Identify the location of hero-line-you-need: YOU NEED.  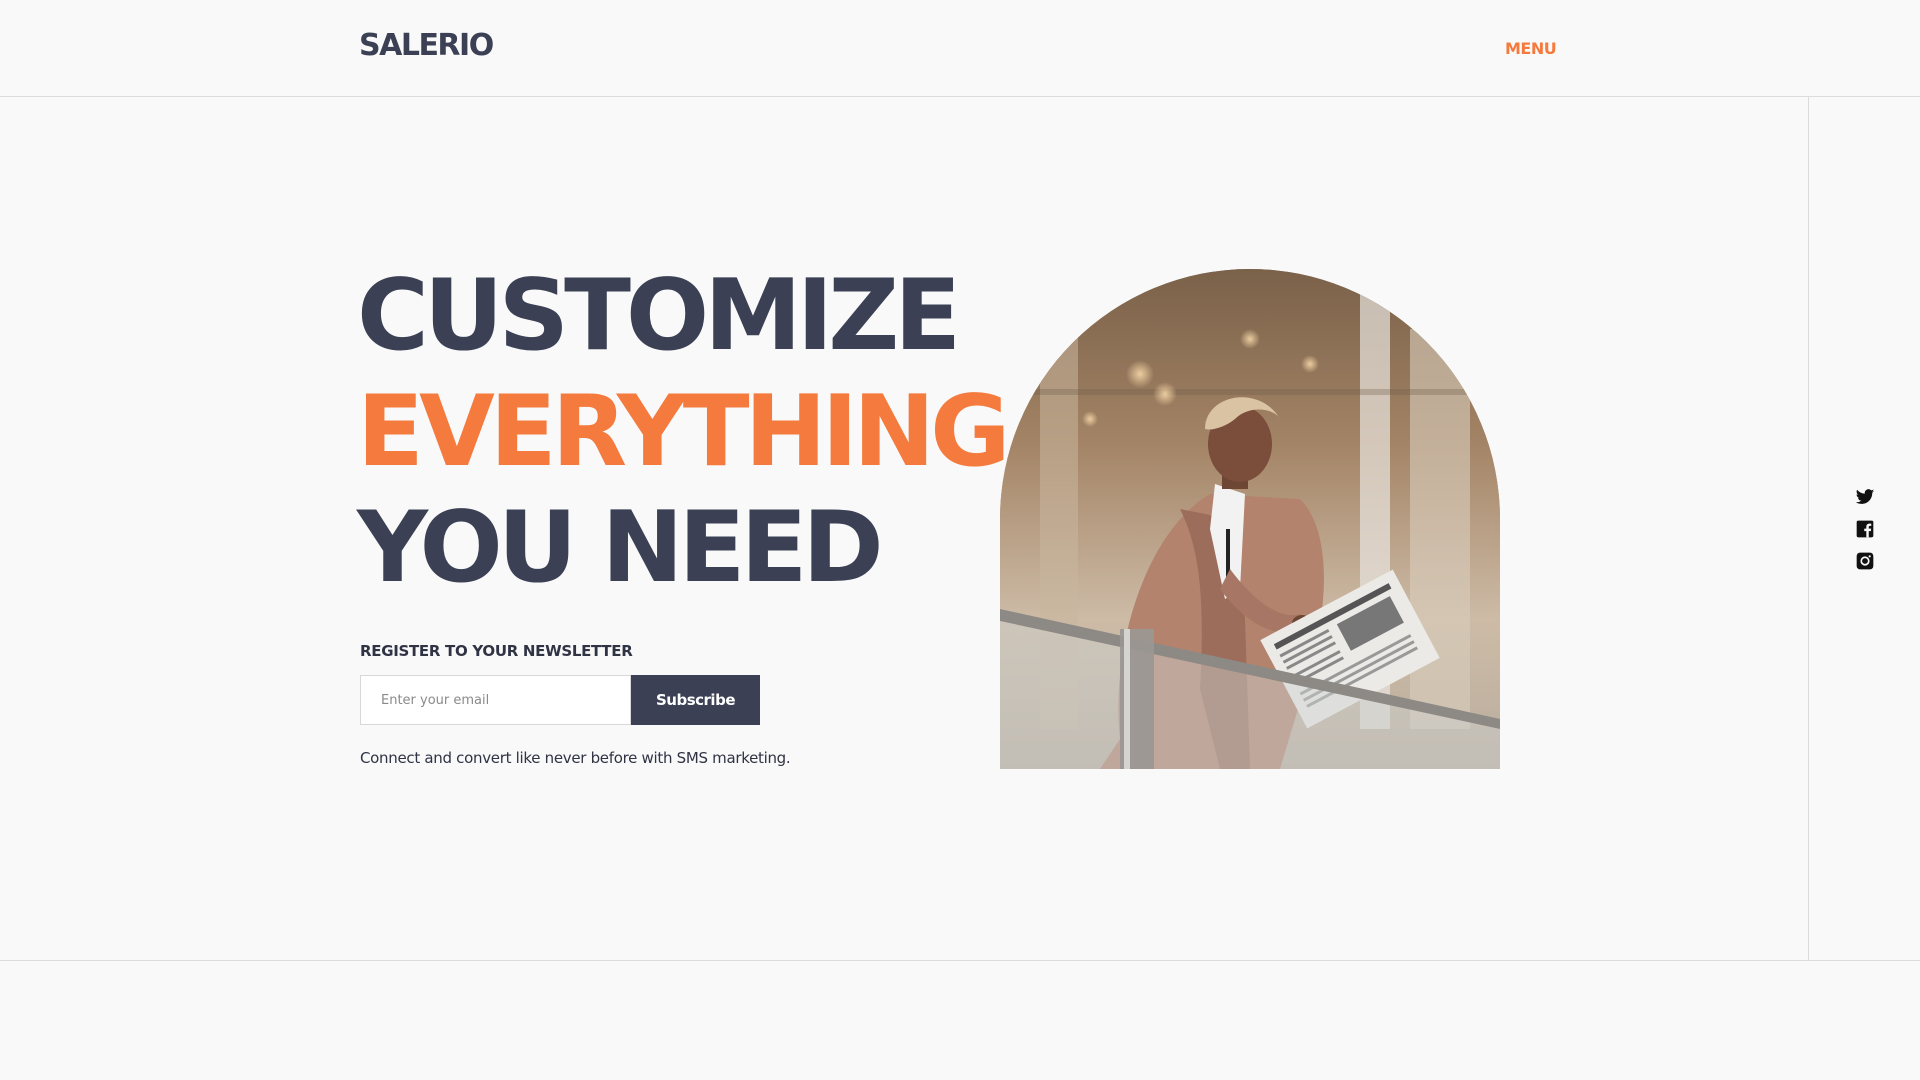
(620, 548).